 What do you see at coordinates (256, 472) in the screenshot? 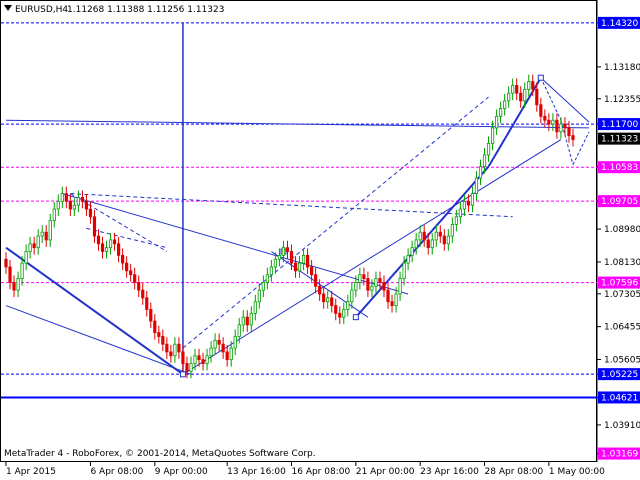
I see `x-tick-label: 13 Apr 16:00` at bounding box center [256, 472].